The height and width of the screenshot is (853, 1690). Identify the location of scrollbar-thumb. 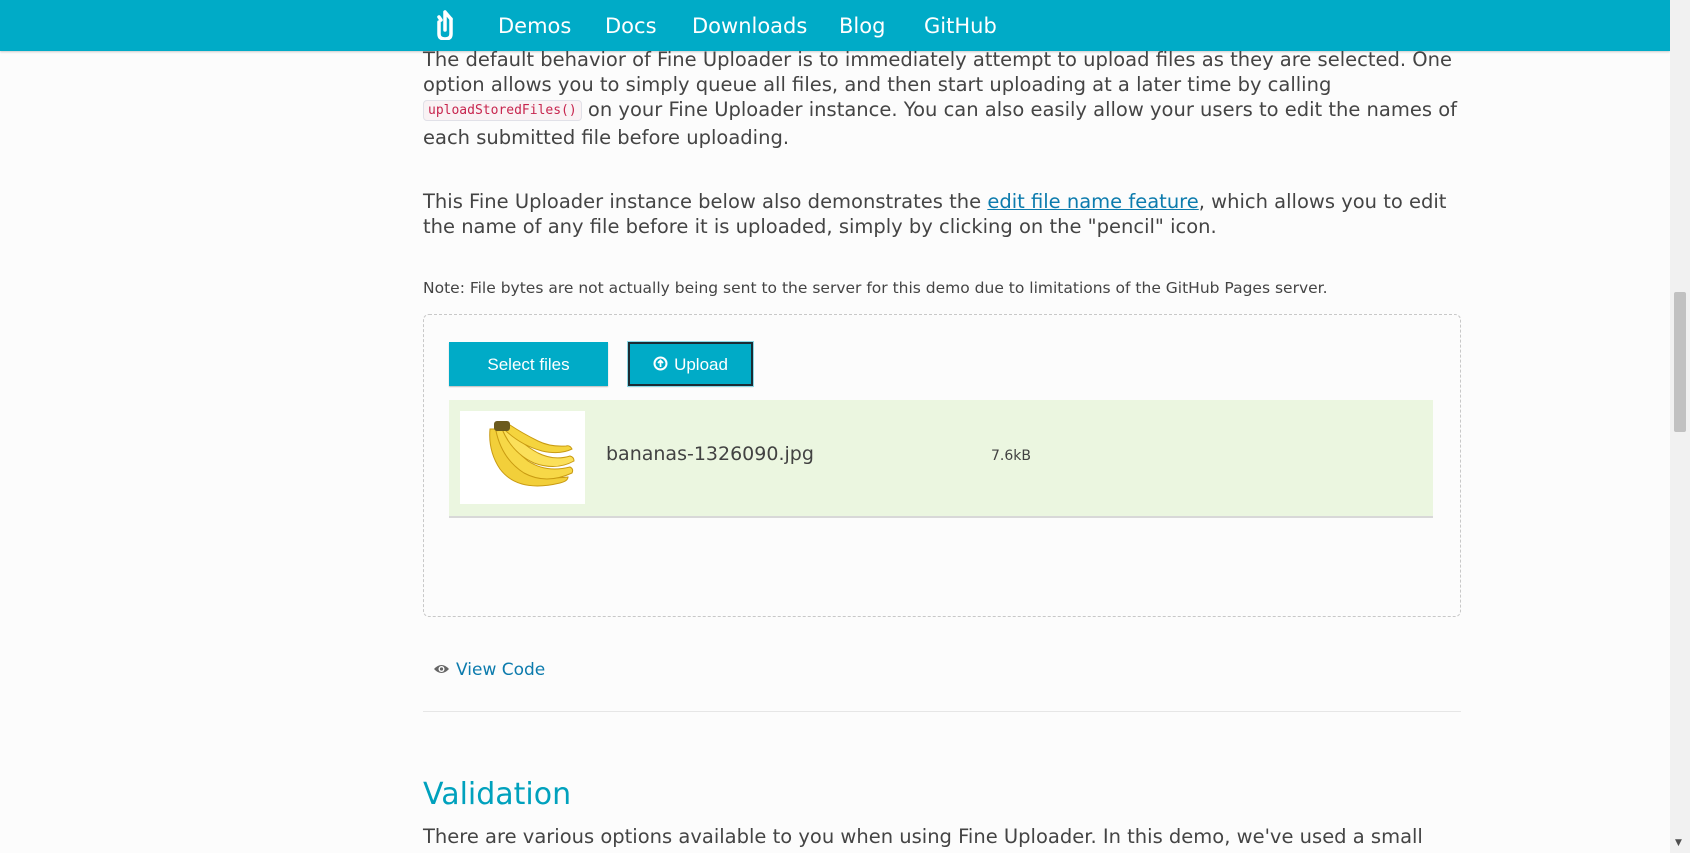
(1680, 362).